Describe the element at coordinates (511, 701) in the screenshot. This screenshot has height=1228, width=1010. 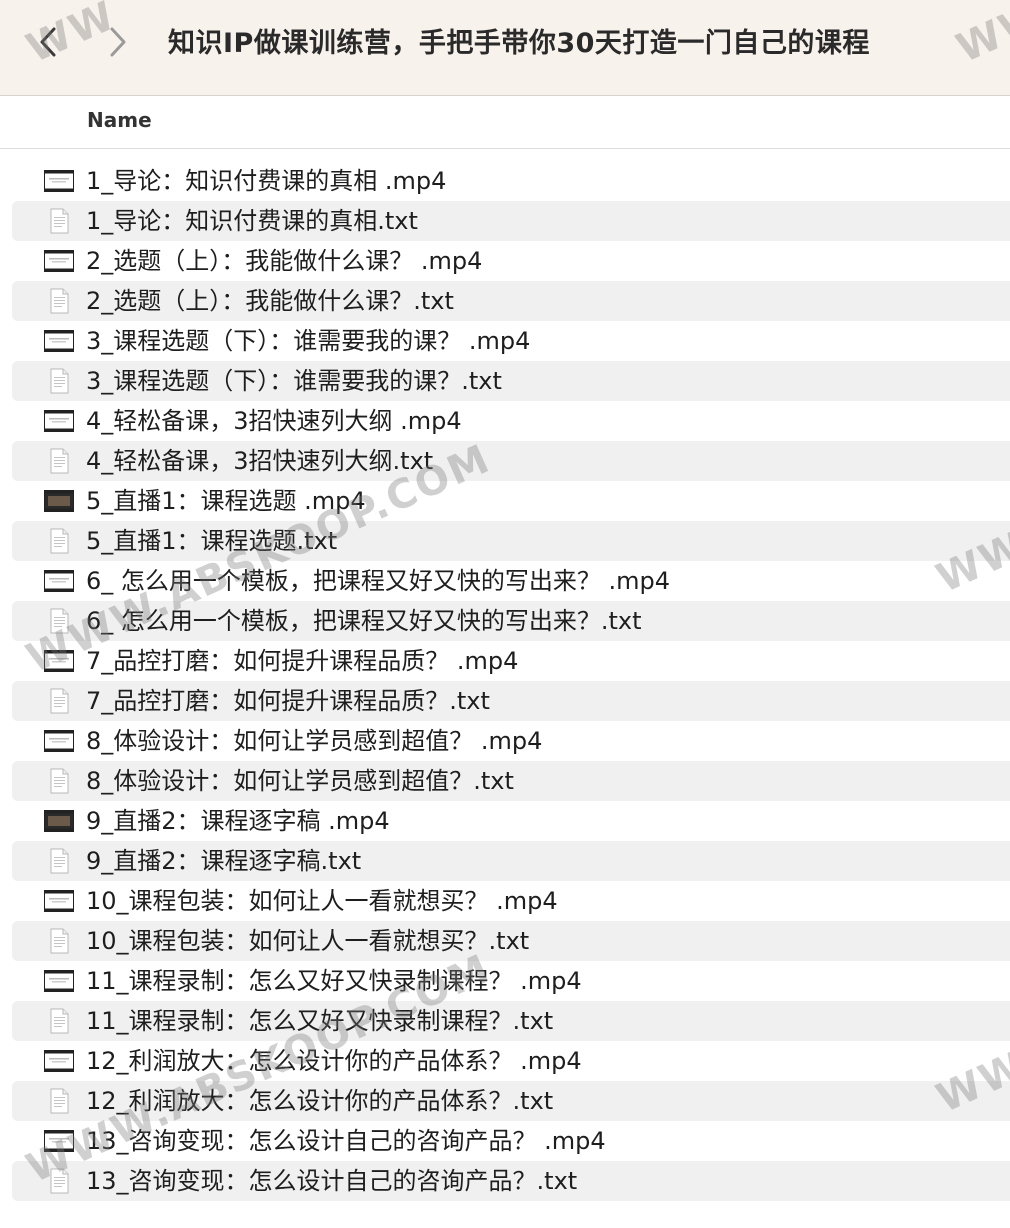
I see `file-row: 7_品控打磨：如何提升课程品质？.txt` at that location.